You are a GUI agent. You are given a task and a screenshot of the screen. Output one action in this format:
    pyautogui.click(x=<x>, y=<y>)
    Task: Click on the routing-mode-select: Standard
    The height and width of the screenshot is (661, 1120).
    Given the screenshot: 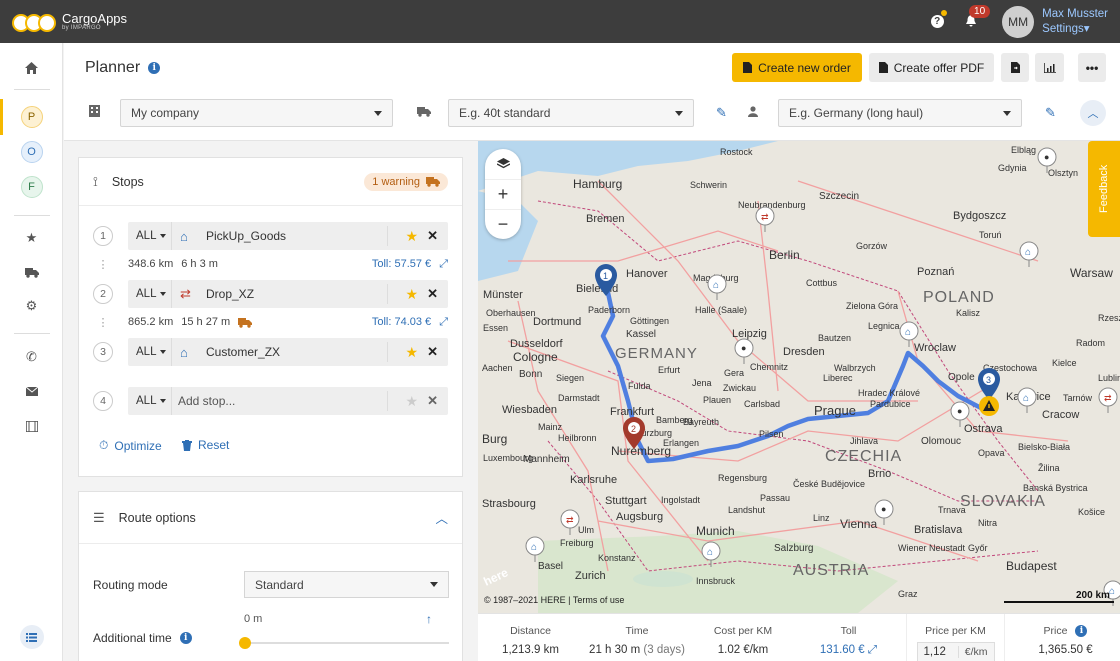 What is the action you would take?
    pyautogui.click(x=346, y=584)
    